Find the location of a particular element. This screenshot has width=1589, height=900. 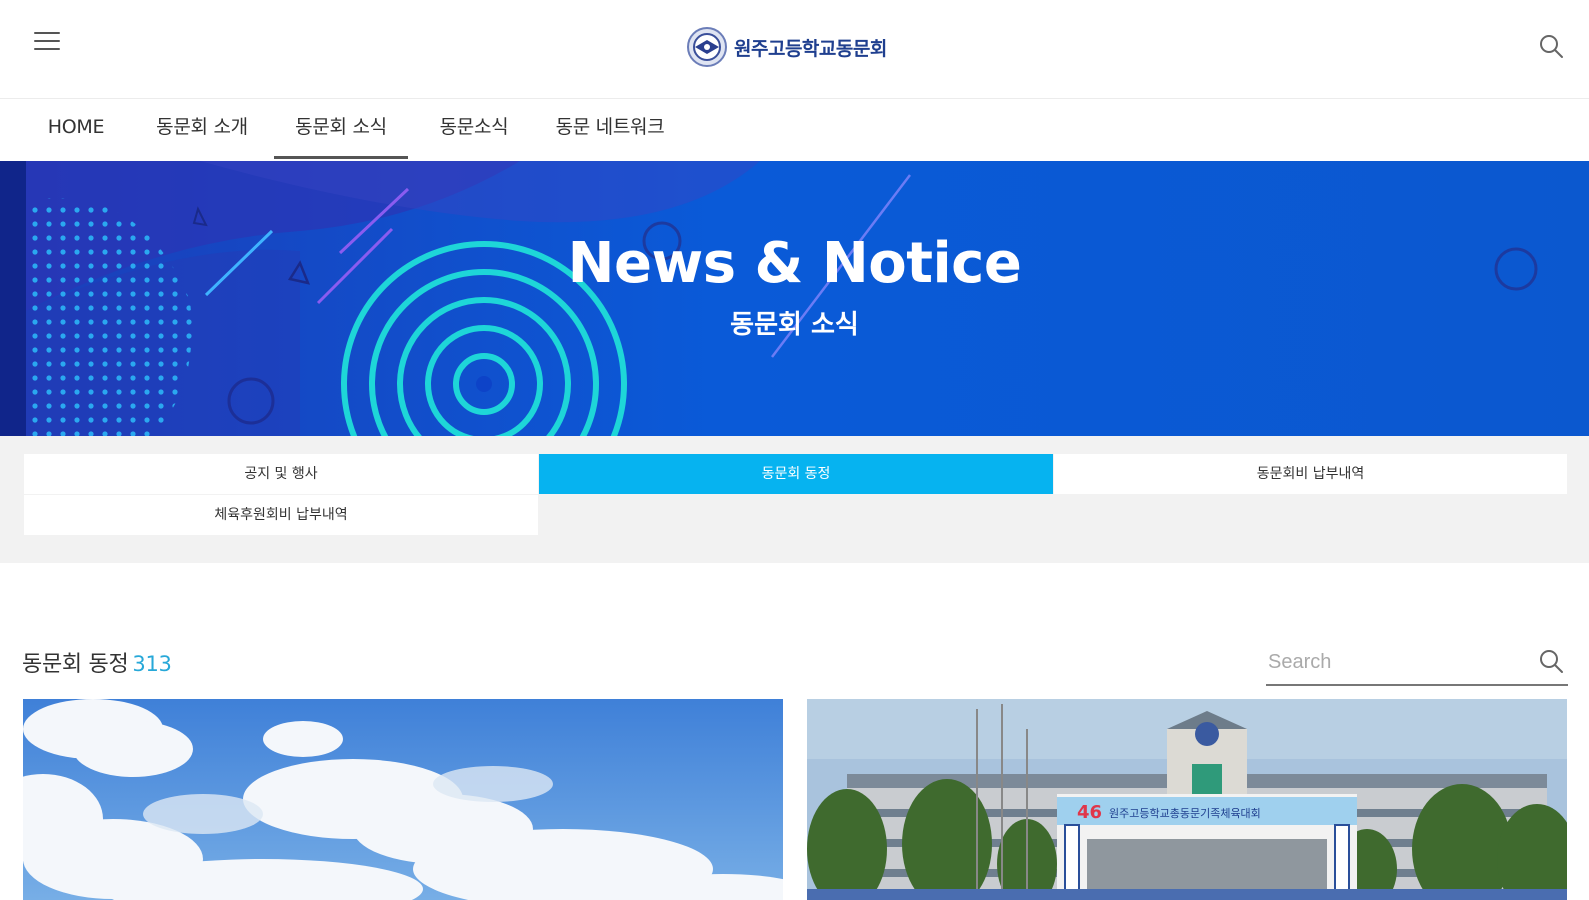

nav-item-news: 동문회 소식 is located at coordinates (341, 129).